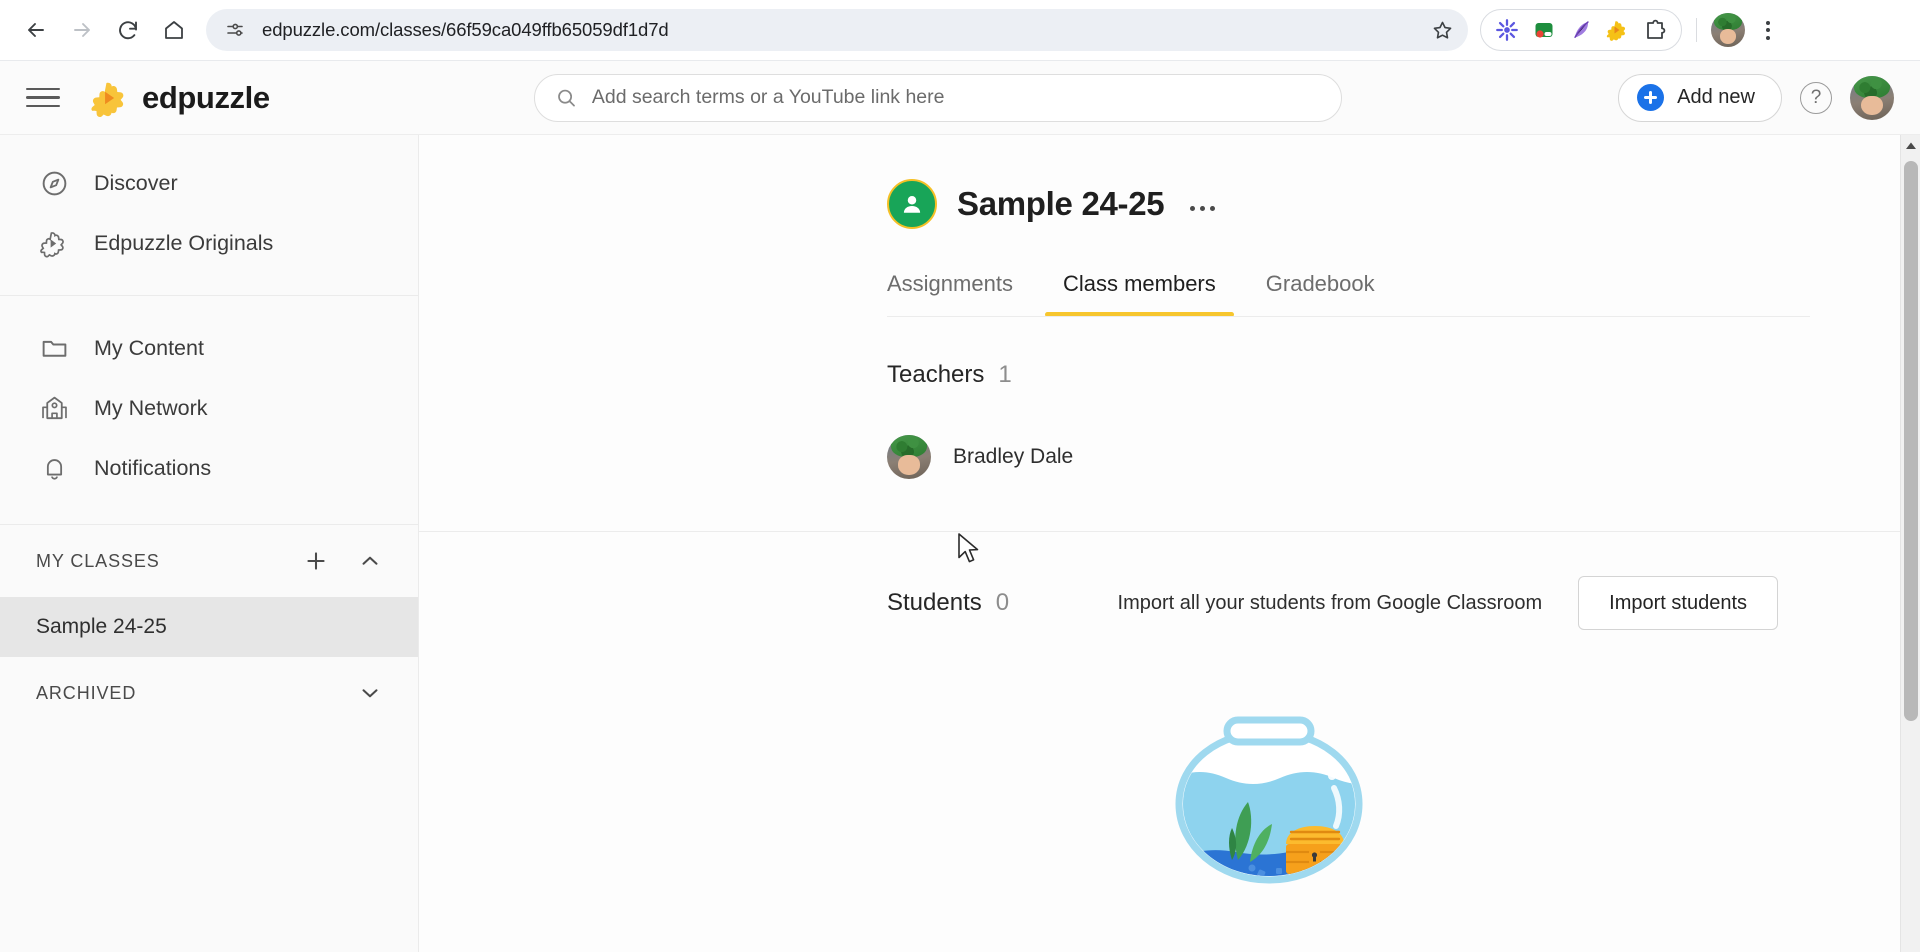 This screenshot has width=1920, height=952. What do you see at coordinates (206, 97) in the screenshot?
I see `brand-name: edpuzzle` at bounding box center [206, 97].